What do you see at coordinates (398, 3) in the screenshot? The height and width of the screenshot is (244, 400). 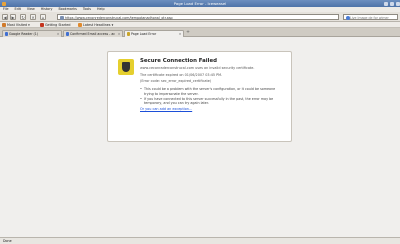 I see `close-icon` at bounding box center [398, 3].